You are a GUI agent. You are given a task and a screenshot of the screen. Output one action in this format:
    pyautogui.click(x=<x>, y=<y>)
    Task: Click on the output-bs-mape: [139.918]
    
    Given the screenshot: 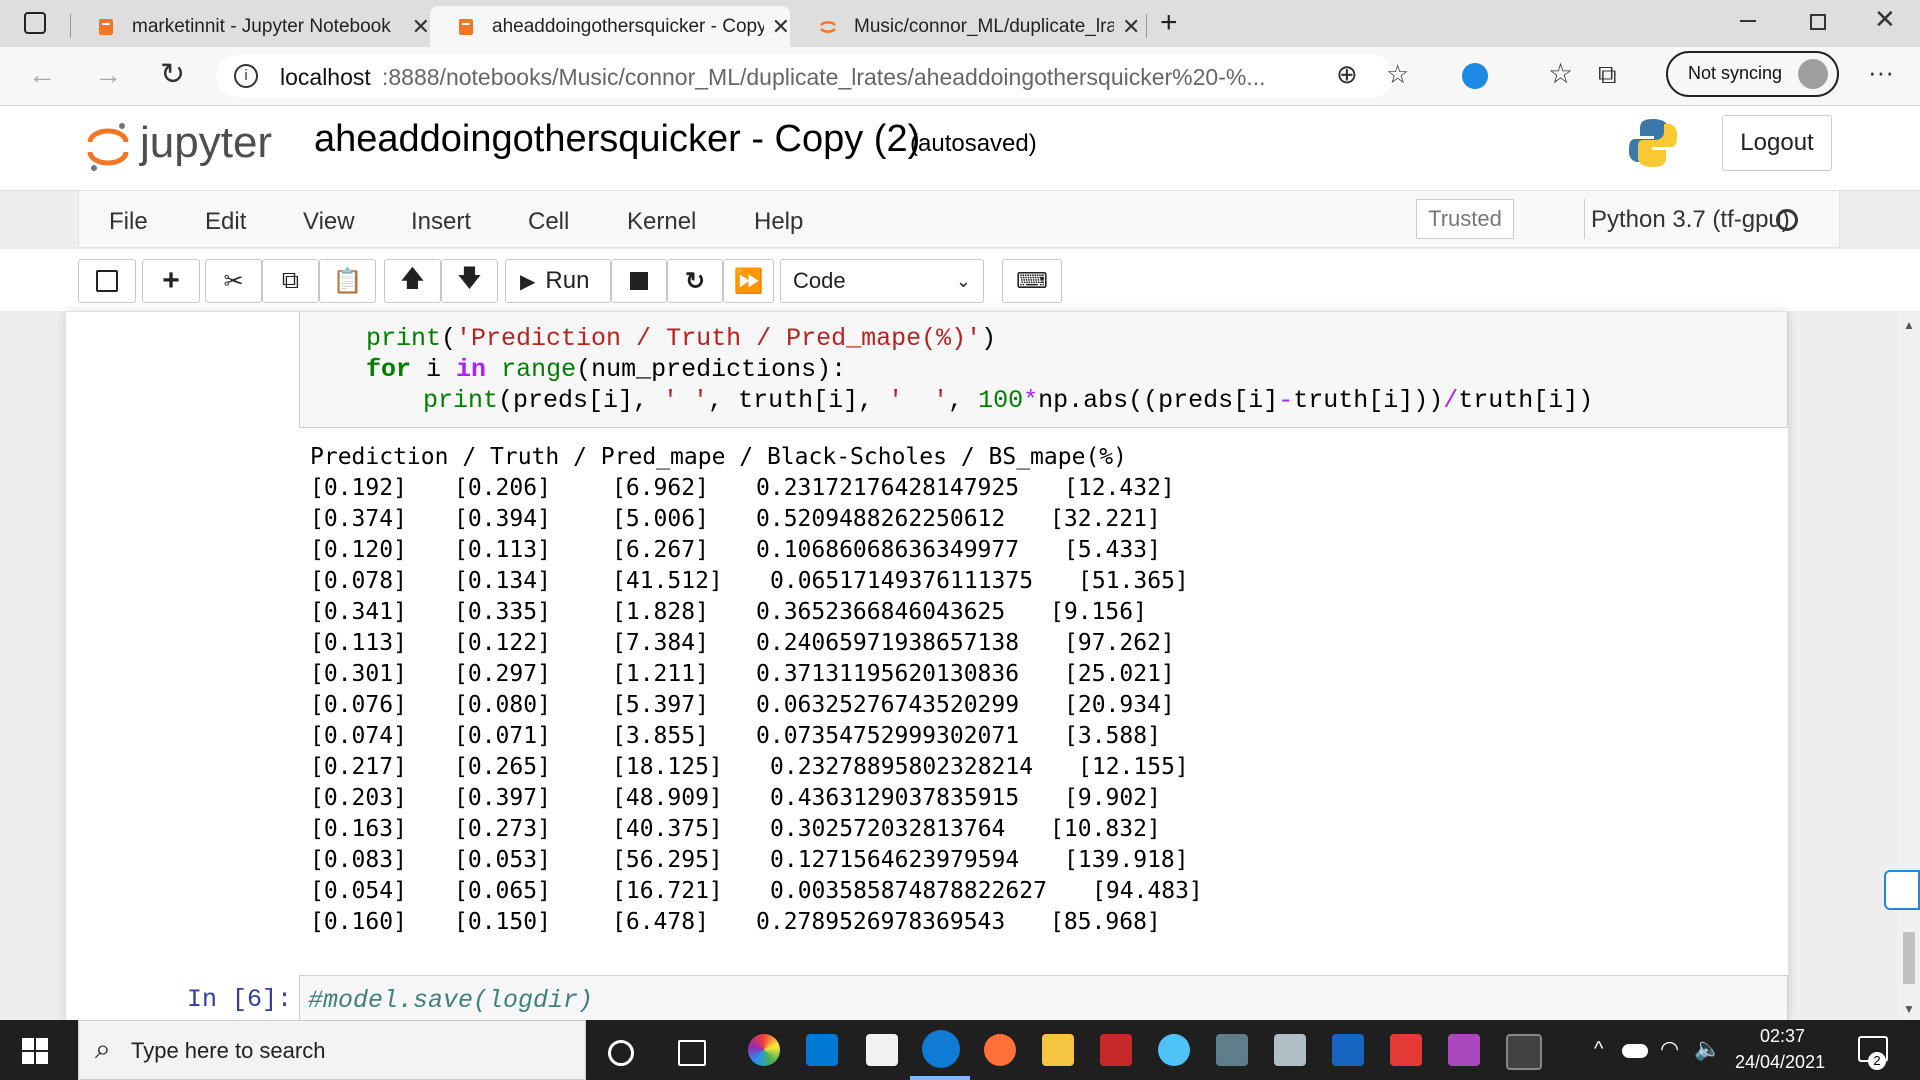 What is the action you would take?
    pyautogui.click(x=1126, y=860)
    